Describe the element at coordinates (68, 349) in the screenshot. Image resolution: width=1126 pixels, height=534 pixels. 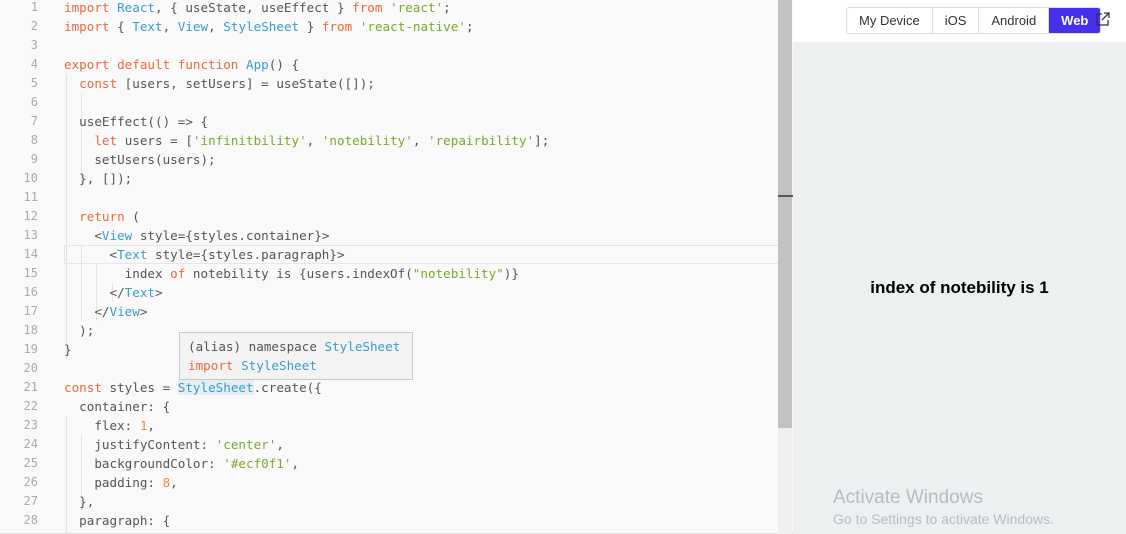
I see `line-code: }` at that location.